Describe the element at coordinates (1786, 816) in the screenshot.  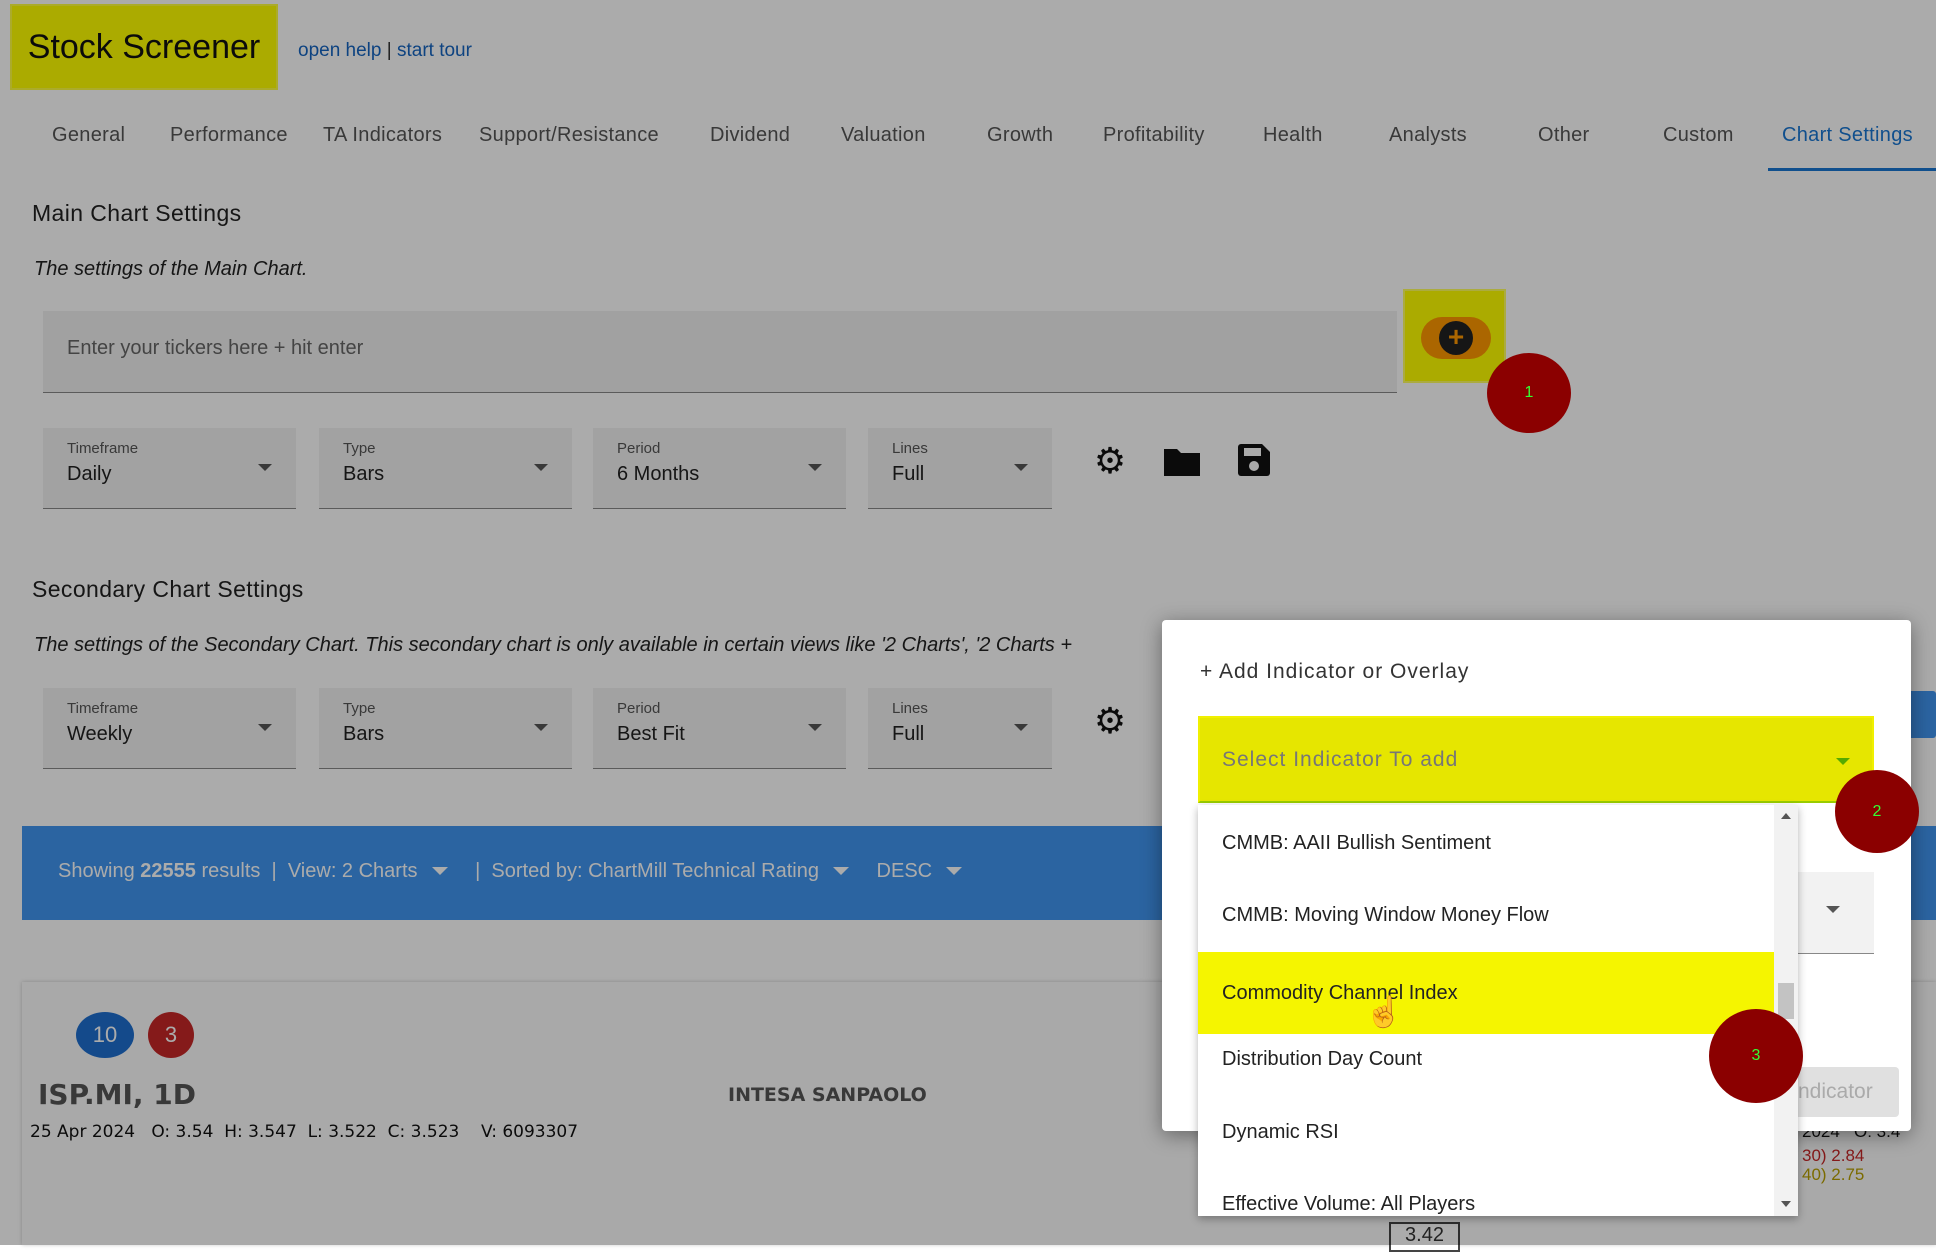
I see `scroll-up-icon` at that location.